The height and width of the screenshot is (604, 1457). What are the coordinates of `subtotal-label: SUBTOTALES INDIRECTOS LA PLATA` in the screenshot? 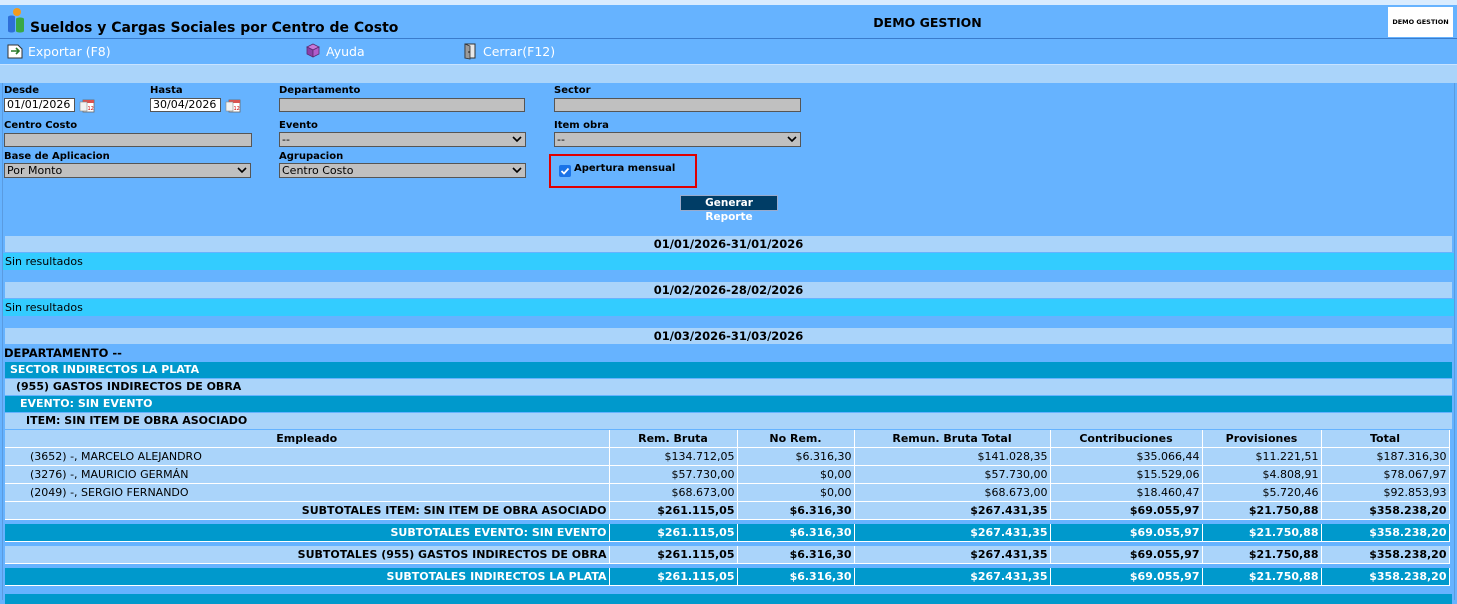 It's located at (307, 577).